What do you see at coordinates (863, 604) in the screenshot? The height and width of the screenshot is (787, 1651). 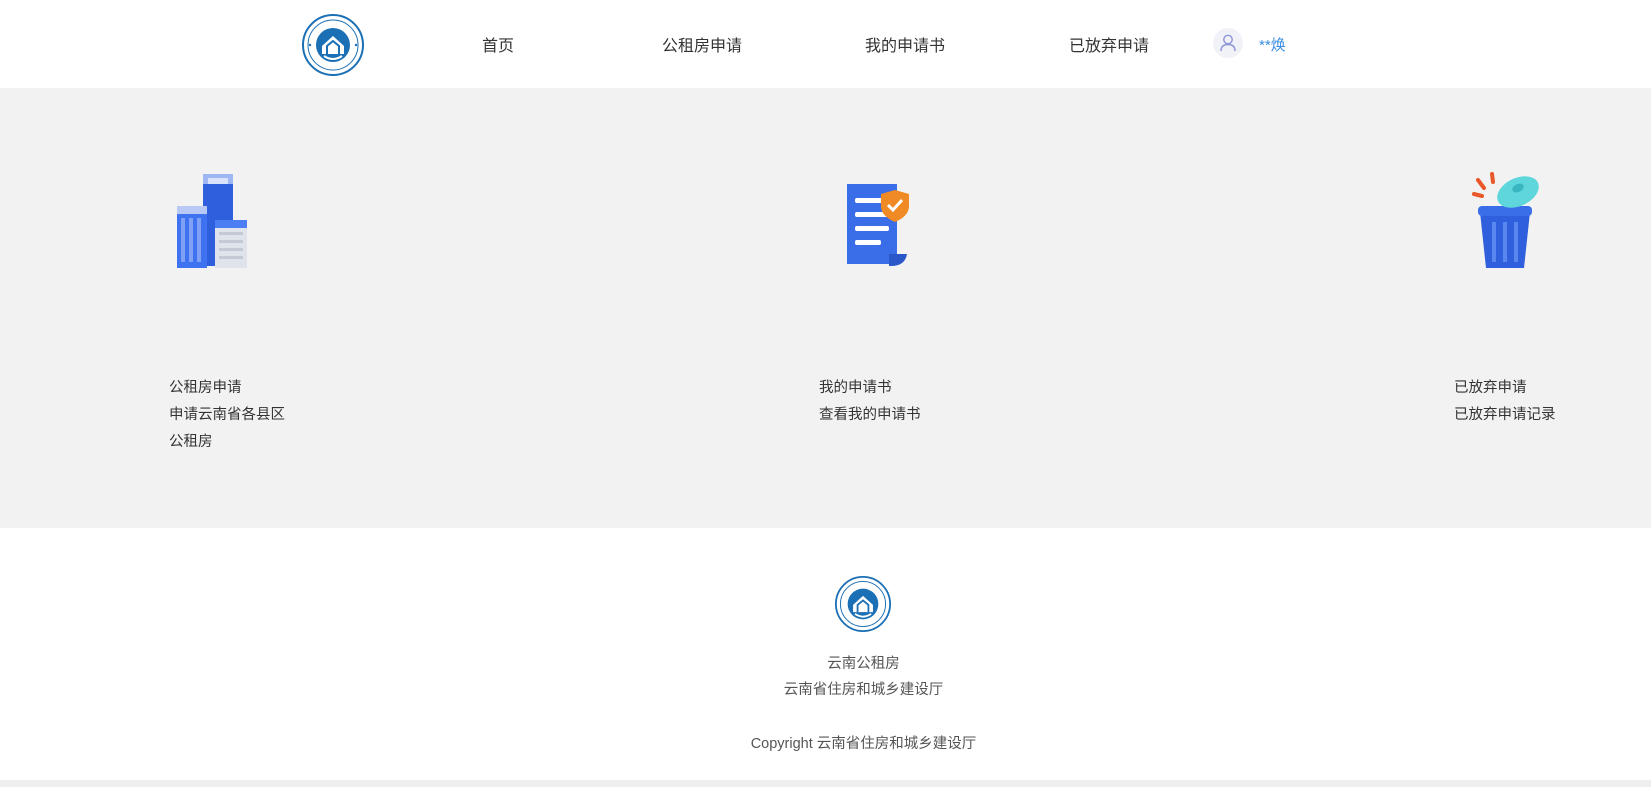 I see `footer-logo` at bounding box center [863, 604].